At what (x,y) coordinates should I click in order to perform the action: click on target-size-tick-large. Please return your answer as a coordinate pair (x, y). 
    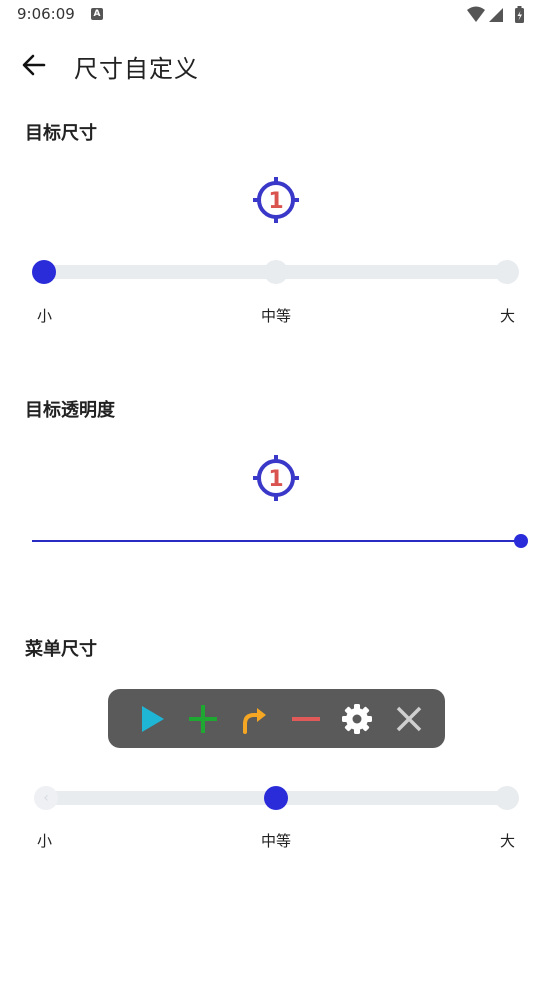
    Looking at the image, I should click on (507, 272).